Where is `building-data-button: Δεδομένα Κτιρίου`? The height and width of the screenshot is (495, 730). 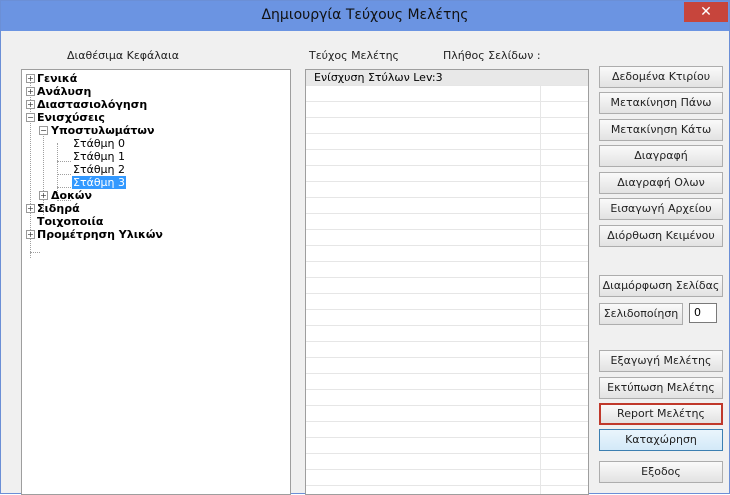
building-data-button: Δεδομένα Κτιρίου is located at coordinates (661, 77).